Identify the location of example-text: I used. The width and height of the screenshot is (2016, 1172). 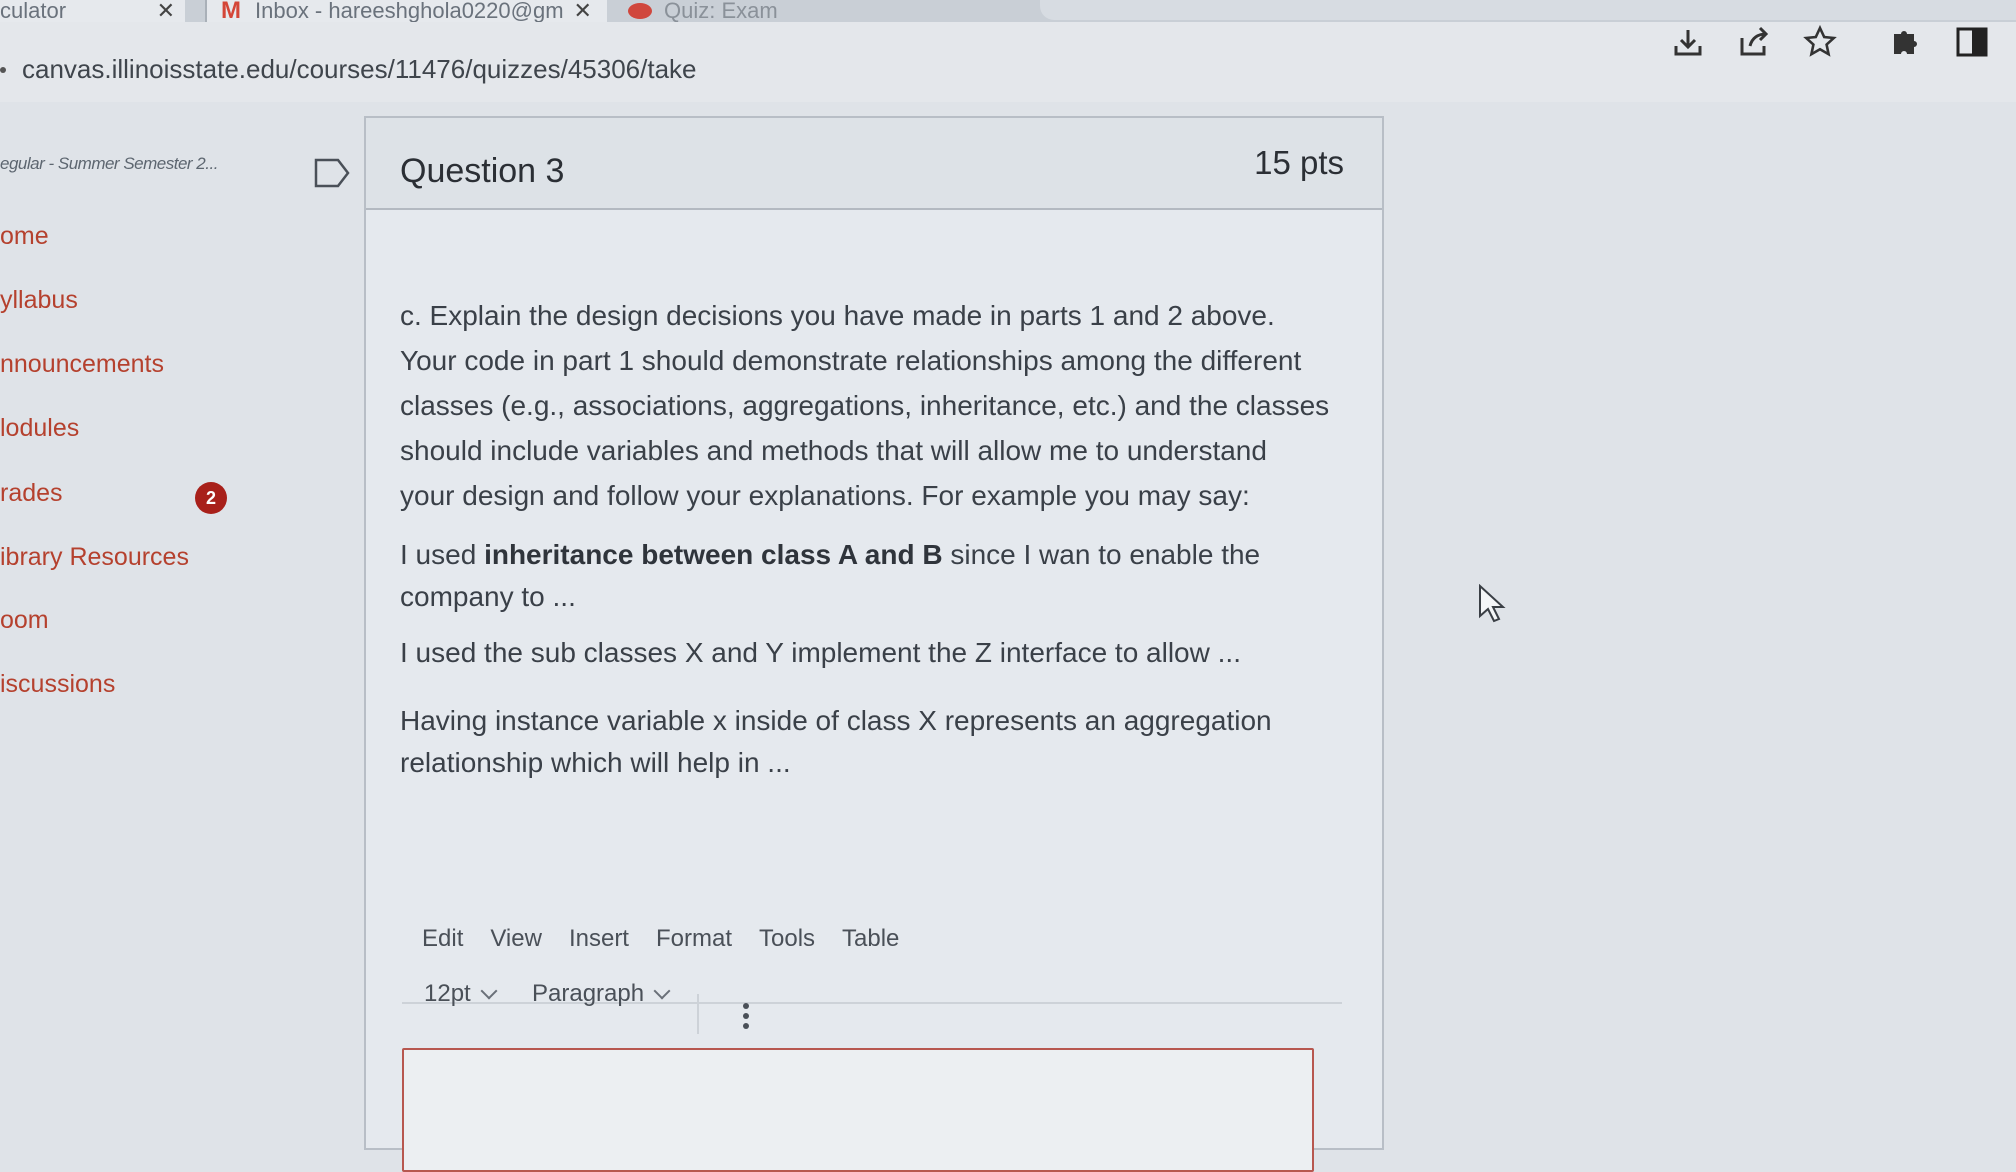
(442, 554).